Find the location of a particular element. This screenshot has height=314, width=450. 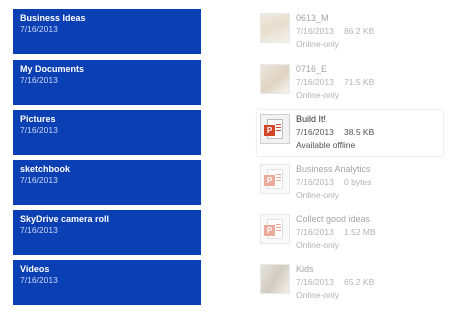

file-tile-kids: Kids 7/16/2013 65.2 KB Online-only is located at coordinates (350, 283).